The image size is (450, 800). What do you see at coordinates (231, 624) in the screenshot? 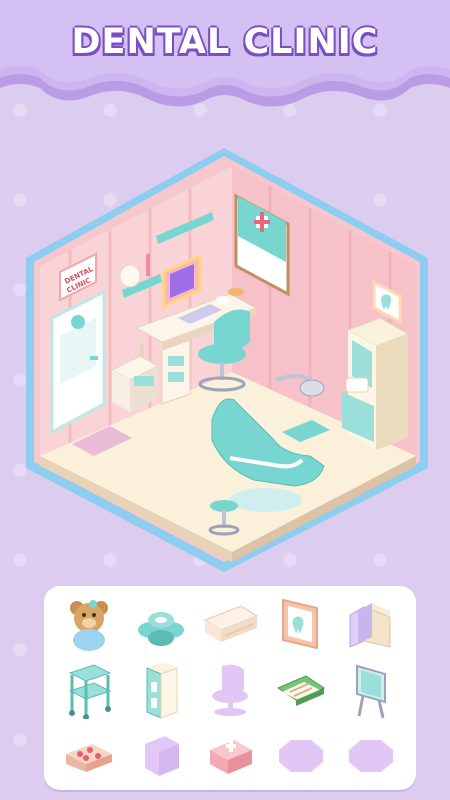
I see `air-conditioner-icon` at bounding box center [231, 624].